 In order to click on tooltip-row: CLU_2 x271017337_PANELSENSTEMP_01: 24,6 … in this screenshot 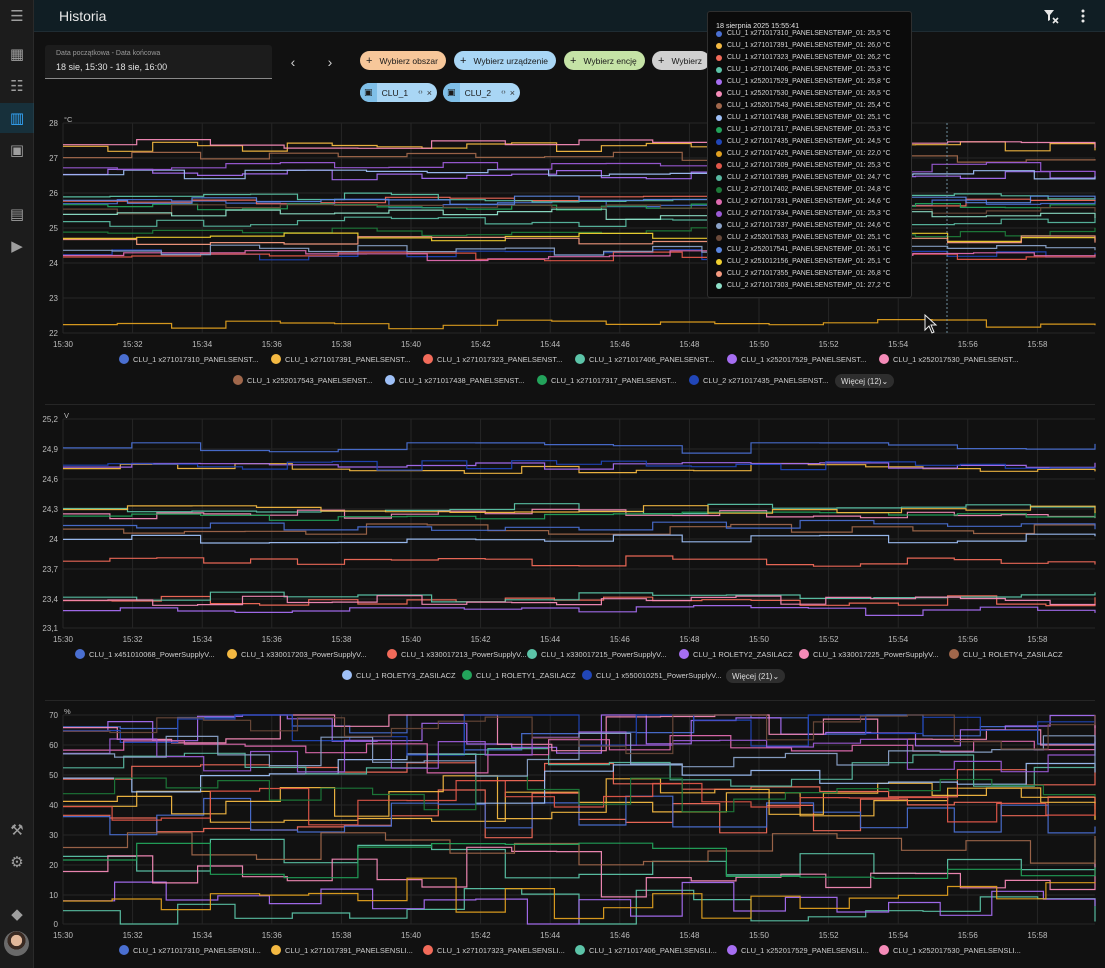, I will do `click(803, 225)`.